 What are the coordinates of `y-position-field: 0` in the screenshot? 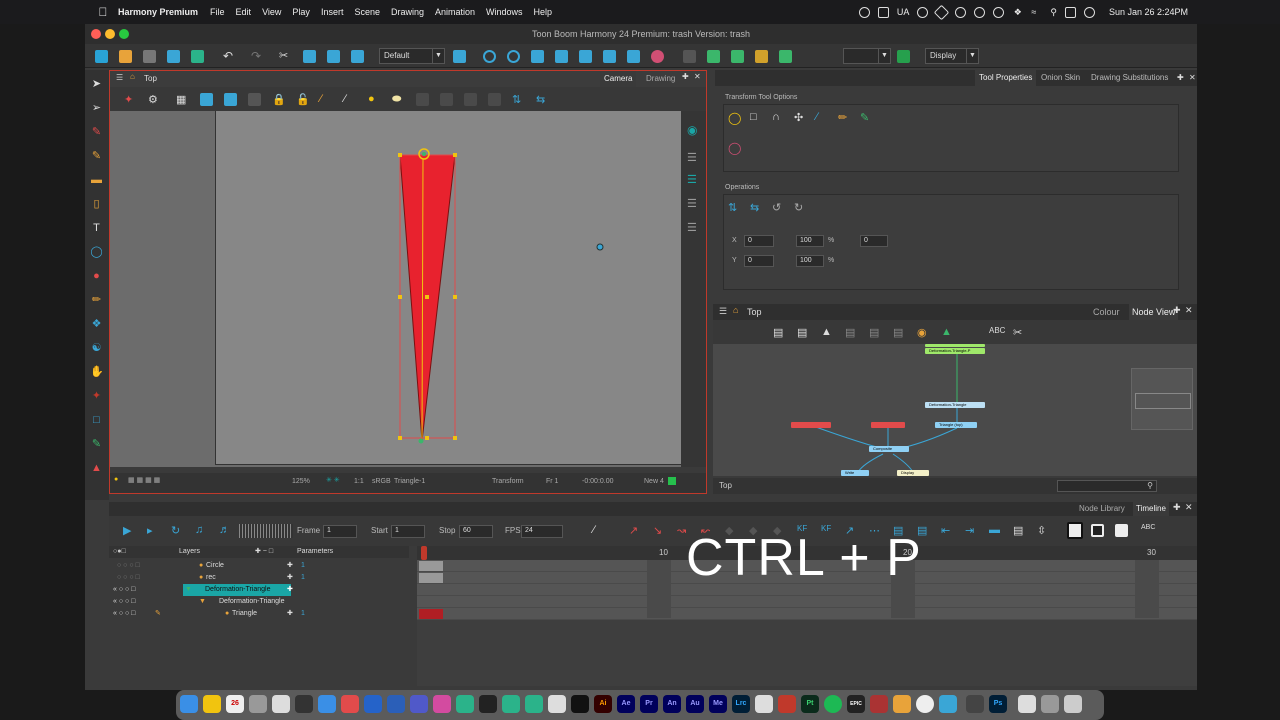 It's located at (759, 261).